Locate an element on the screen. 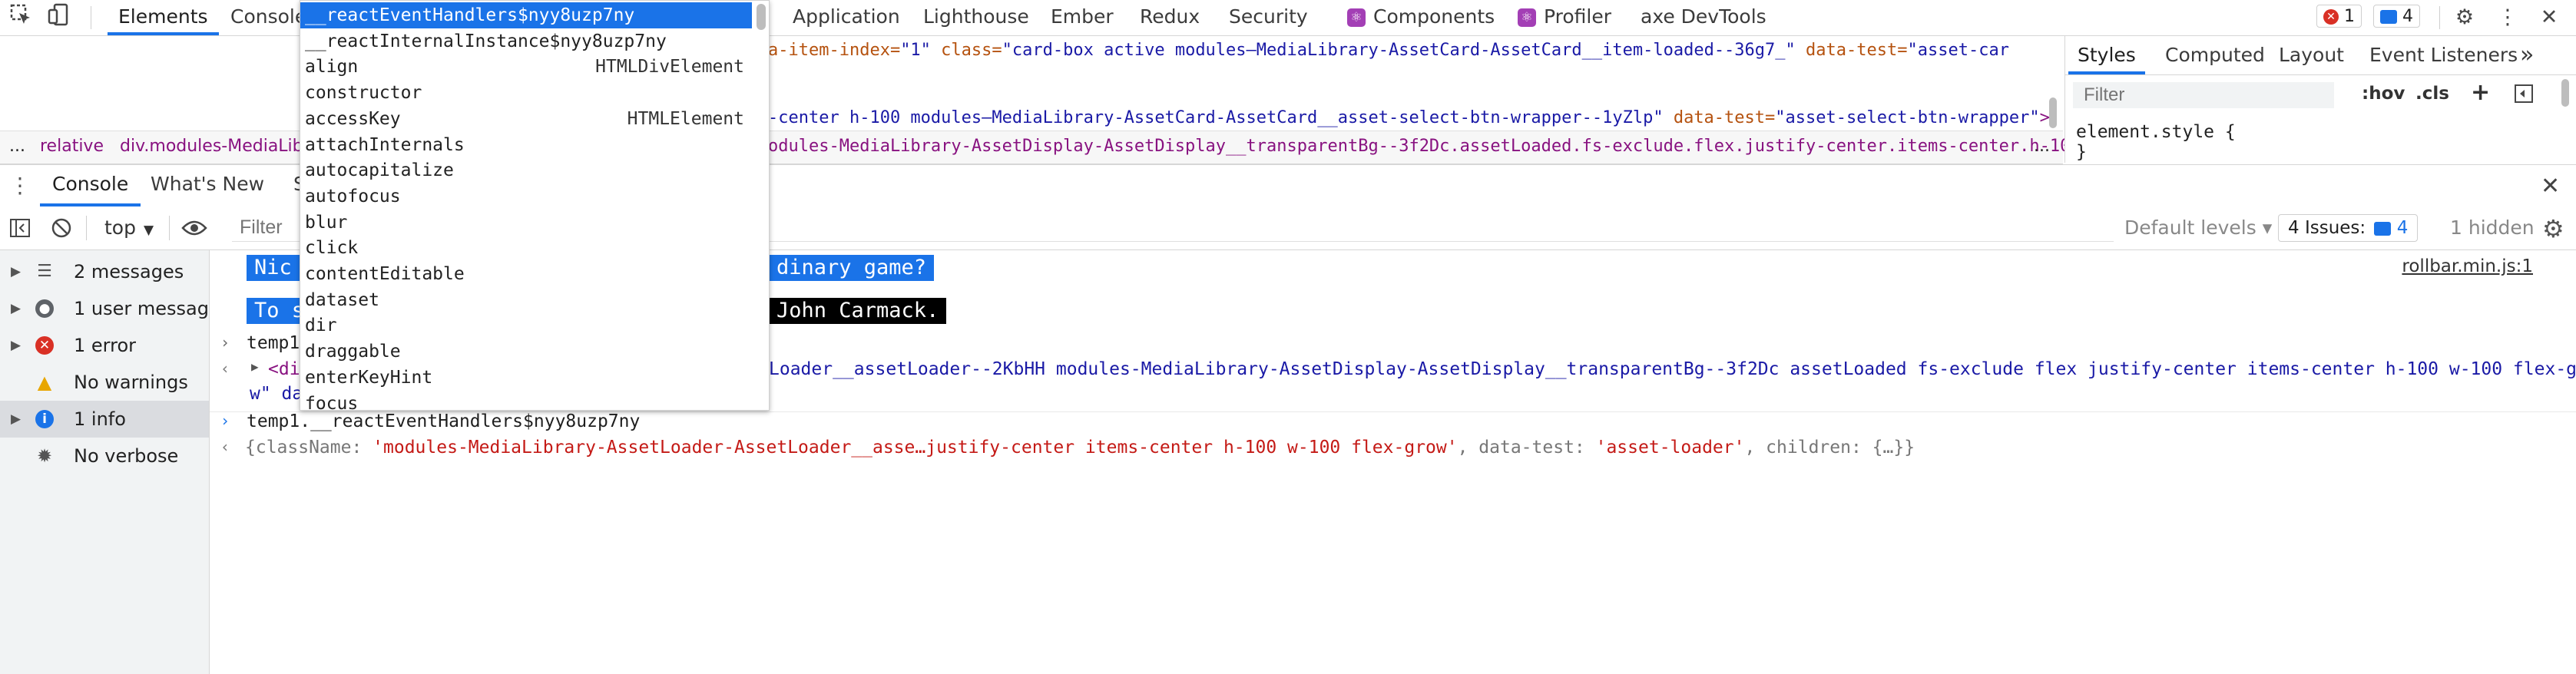 The image size is (2576, 674). class-toggle-button: .cls is located at coordinates (2432, 94).